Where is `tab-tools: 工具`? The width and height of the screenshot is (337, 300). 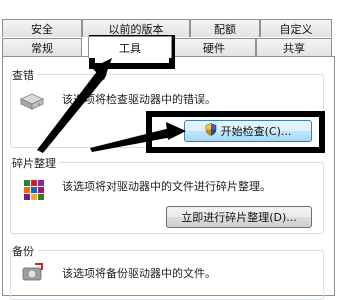
tab-tools: 工具 is located at coordinates (130, 47).